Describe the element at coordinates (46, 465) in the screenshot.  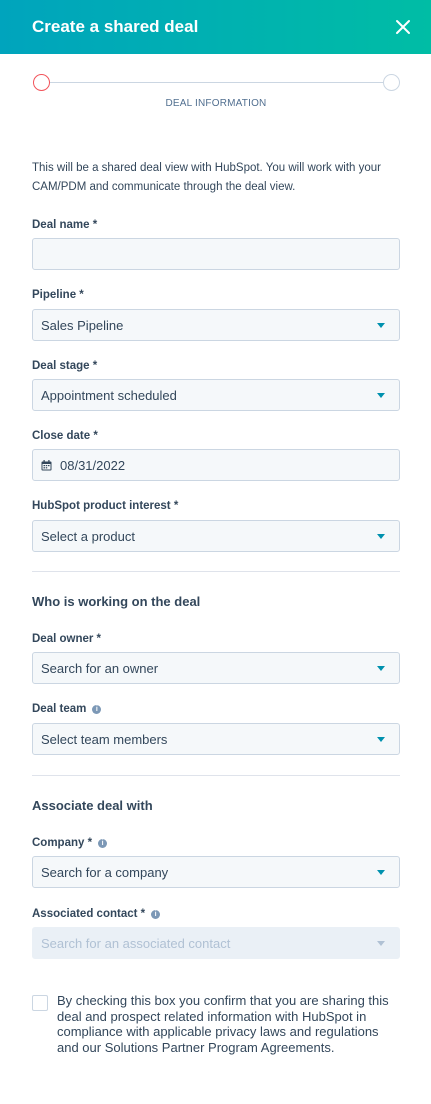
I see `calendar-icon` at that location.